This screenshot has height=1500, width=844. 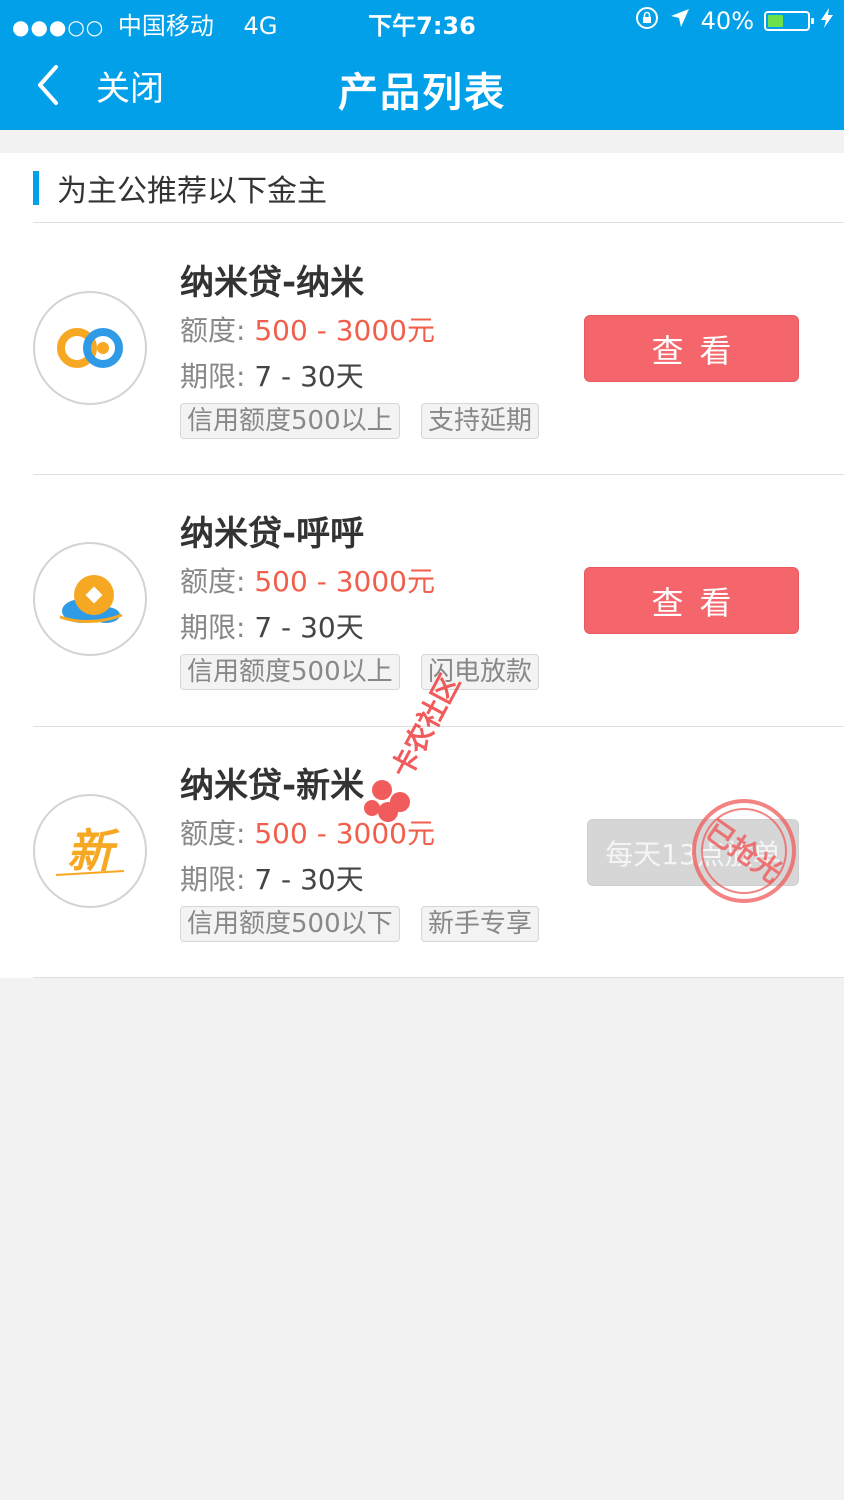 What do you see at coordinates (192, 191) in the screenshot?
I see `section-title: 为主公推荐以下金主` at bounding box center [192, 191].